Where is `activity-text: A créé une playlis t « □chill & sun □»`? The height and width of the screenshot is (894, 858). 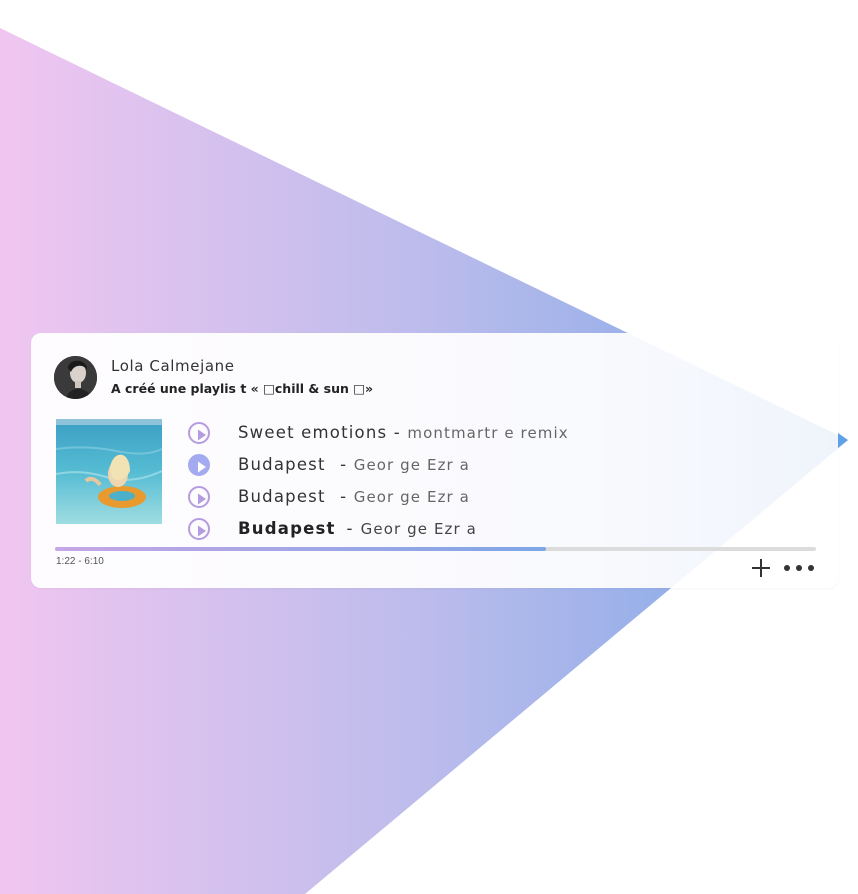
activity-text: A créé une playlis t « □chill & sun □» is located at coordinates (242, 388).